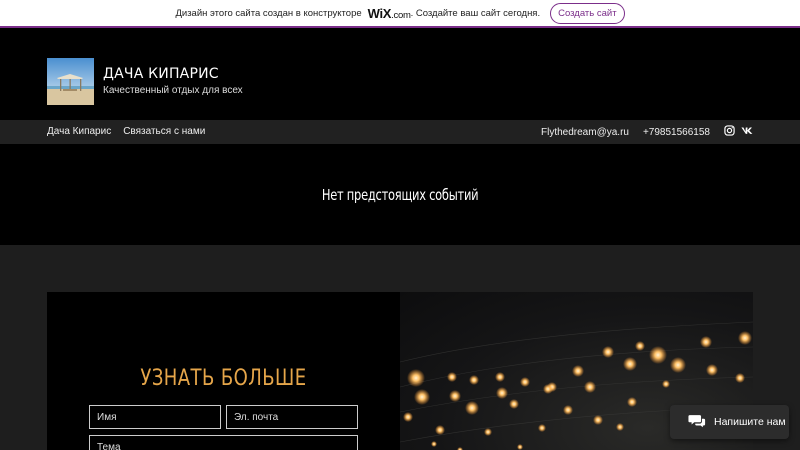  Describe the element at coordinates (697, 422) in the screenshot. I see `chat-bubble-icon` at that location.